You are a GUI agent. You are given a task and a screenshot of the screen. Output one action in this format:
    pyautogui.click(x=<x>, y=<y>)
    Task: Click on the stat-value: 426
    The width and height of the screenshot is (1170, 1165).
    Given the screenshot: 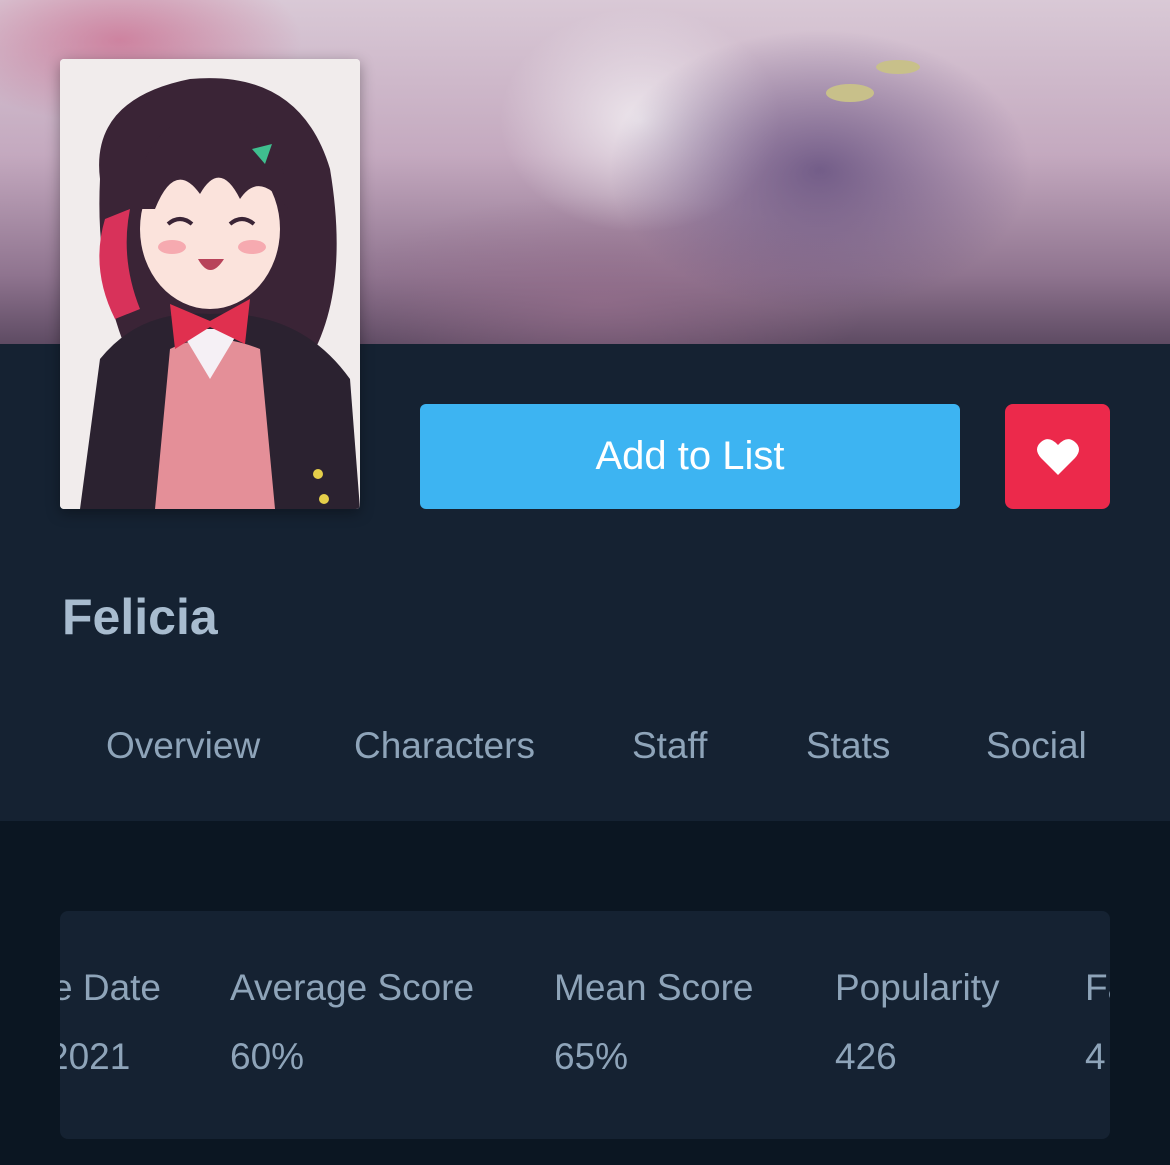 What is the action you would take?
    pyautogui.click(x=866, y=1056)
    